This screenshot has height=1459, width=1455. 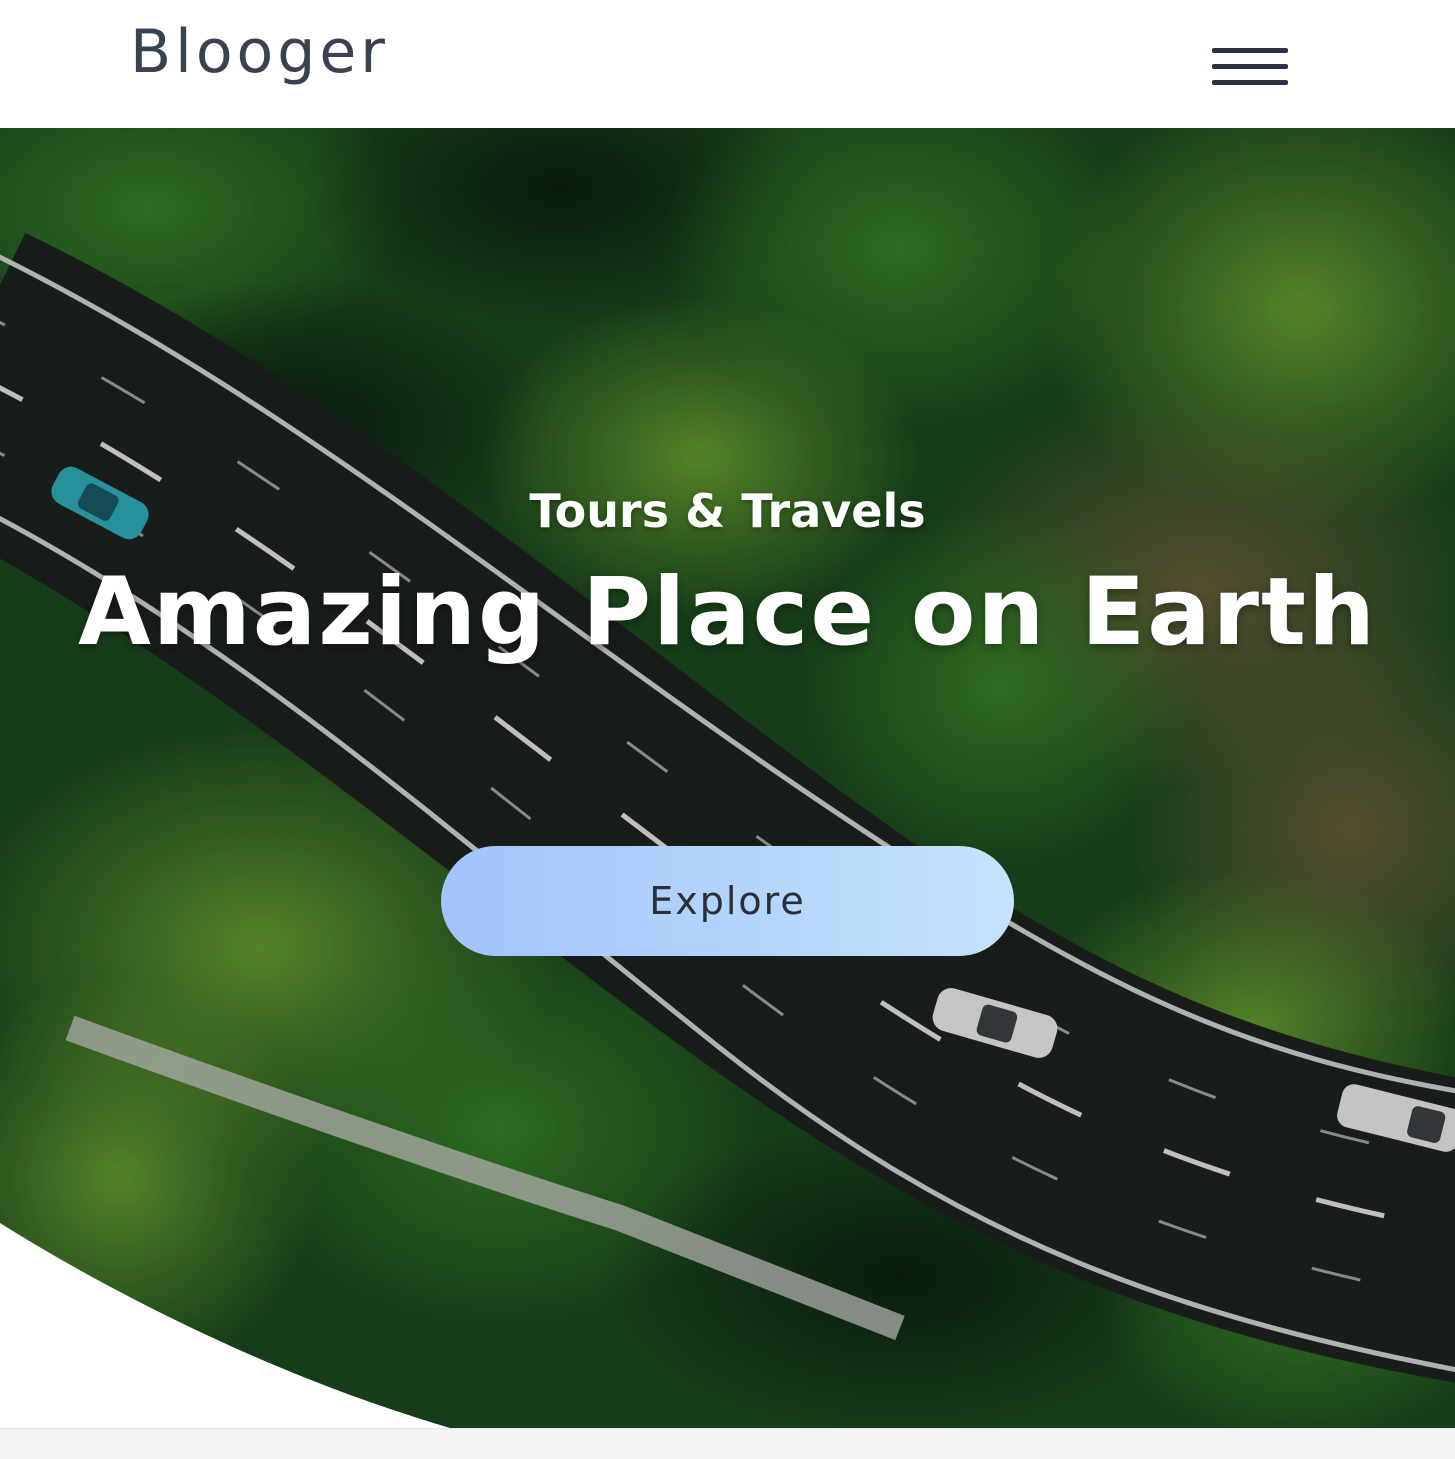 What do you see at coordinates (727, 1443) in the screenshot?
I see `next-section-edge` at bounding box center [727, 1443].